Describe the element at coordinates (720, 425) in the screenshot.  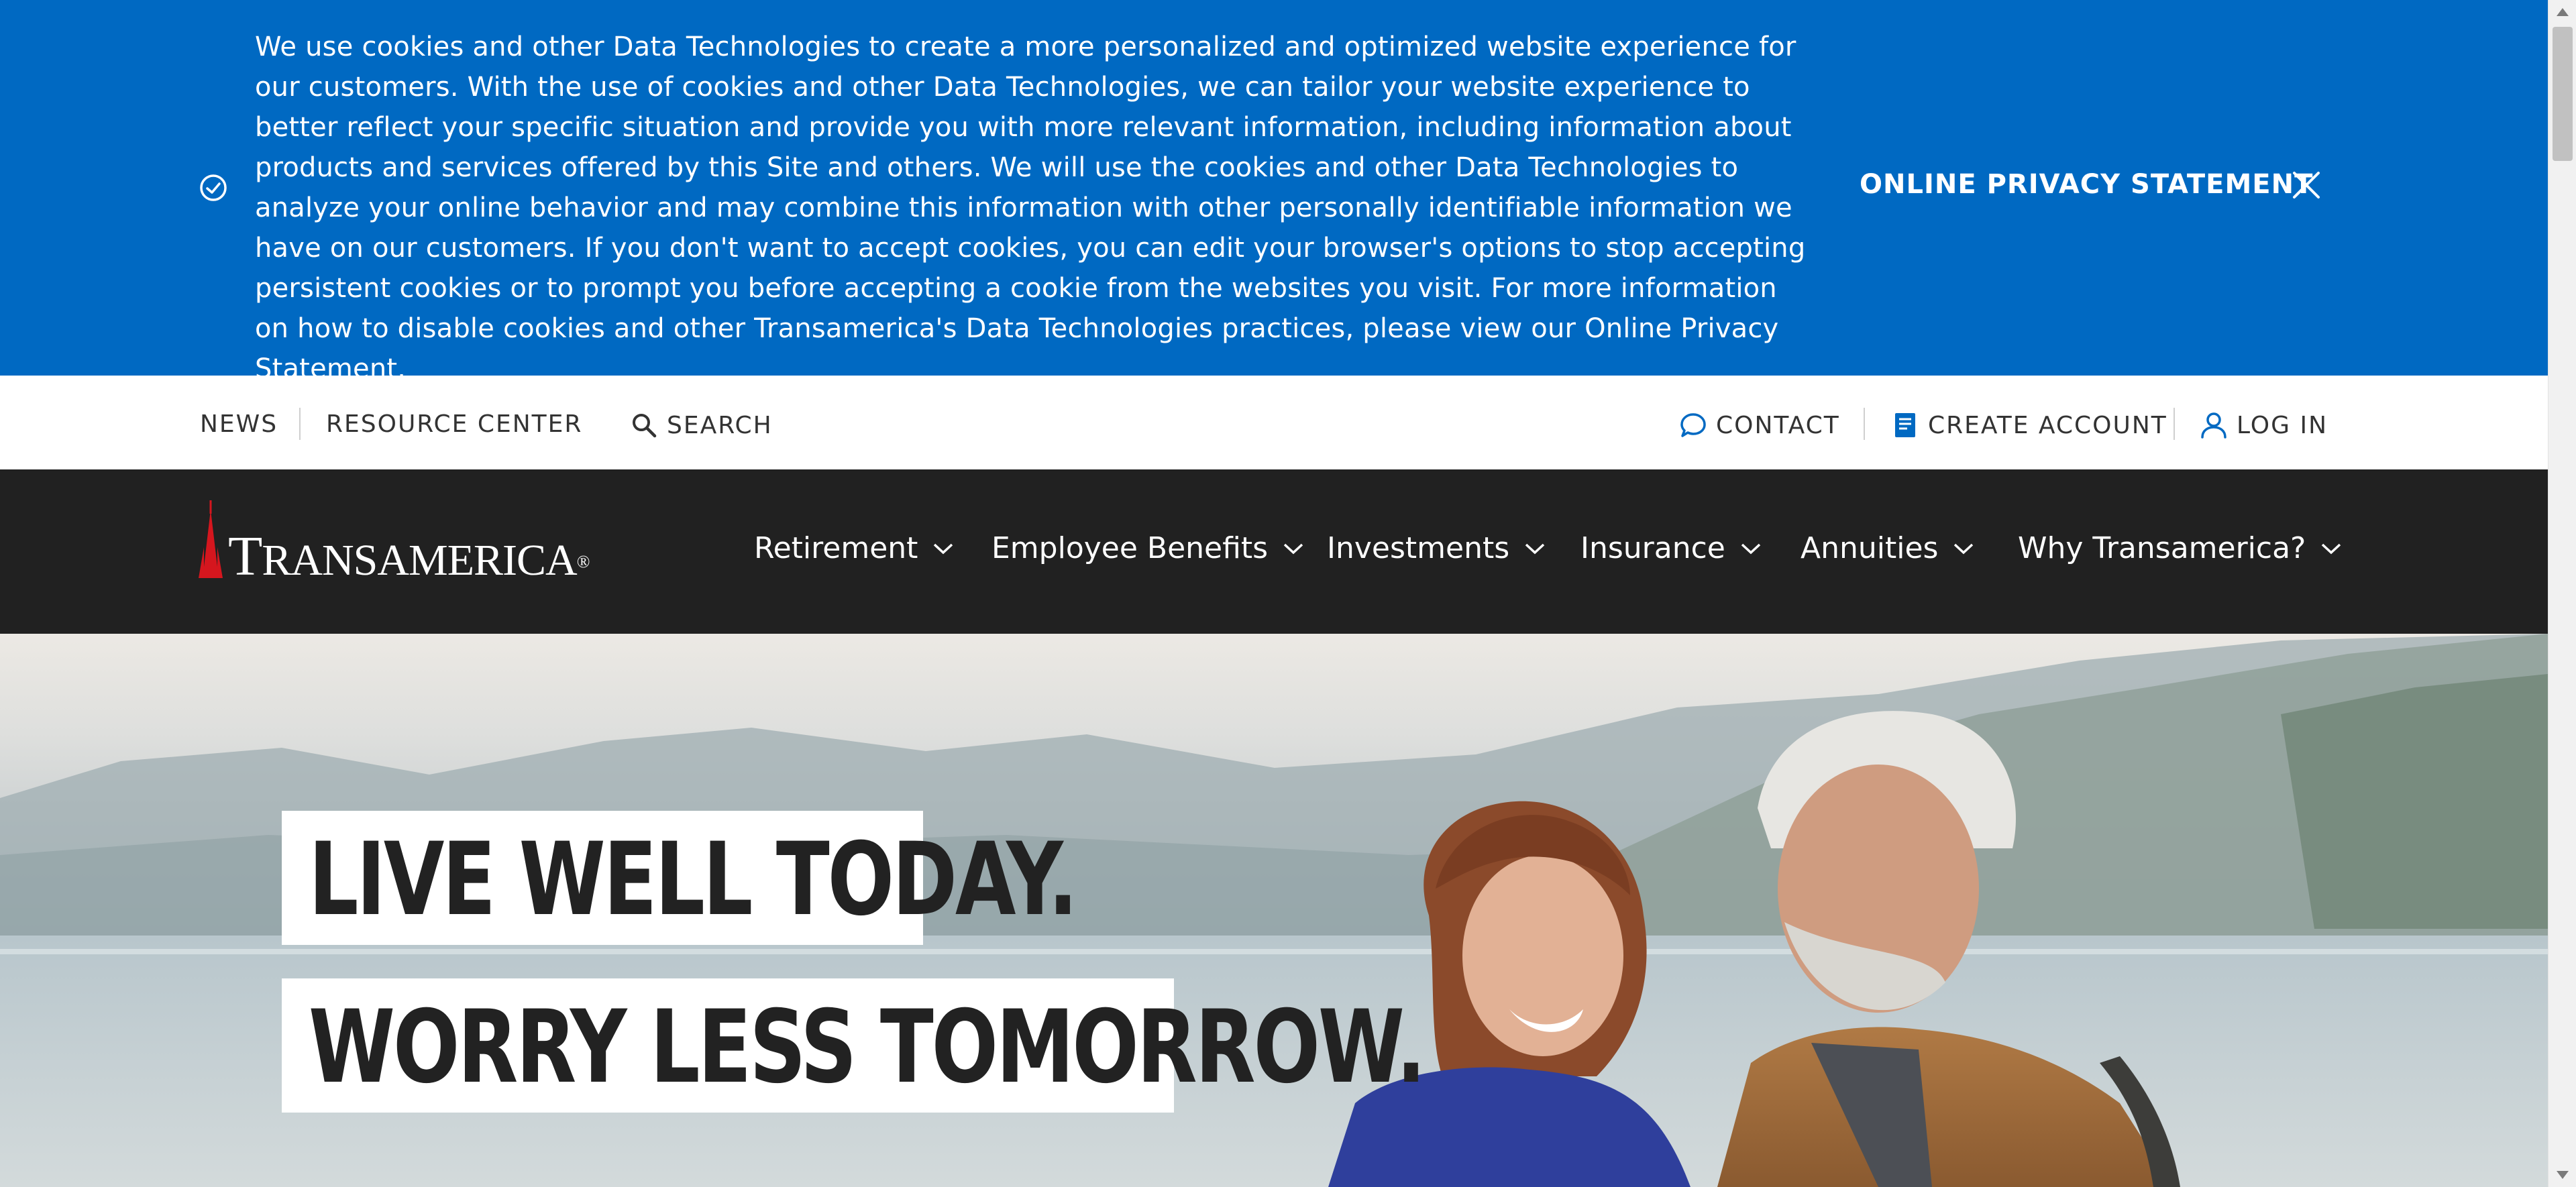
I see `search-label: SEARCH` at that location.